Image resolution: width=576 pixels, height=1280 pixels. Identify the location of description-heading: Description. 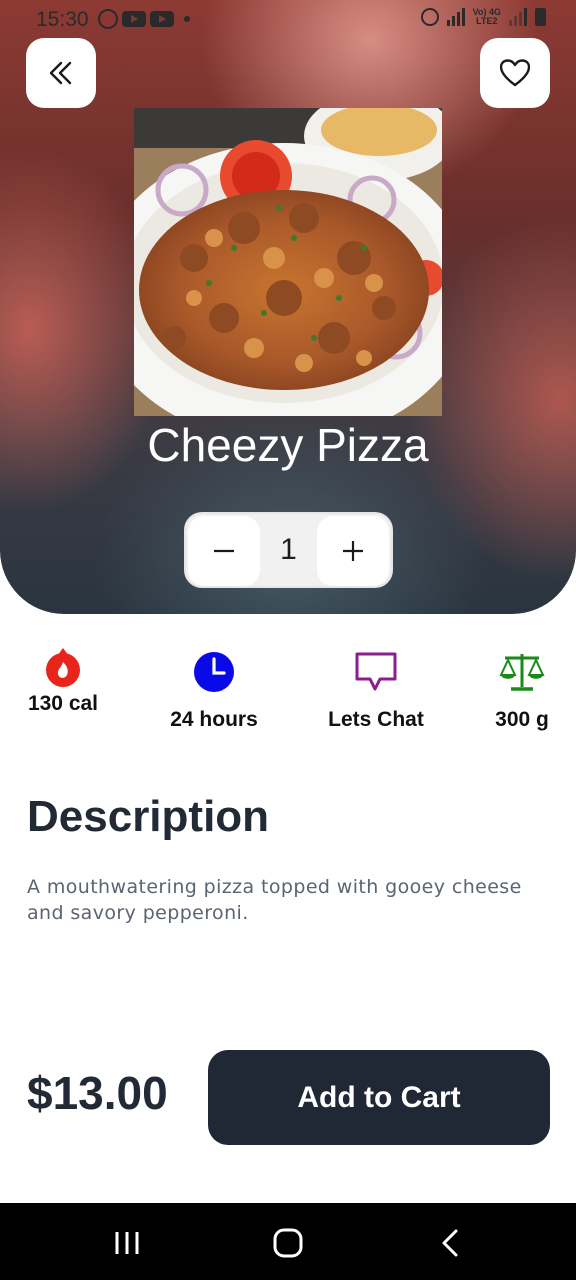
(148, 816).